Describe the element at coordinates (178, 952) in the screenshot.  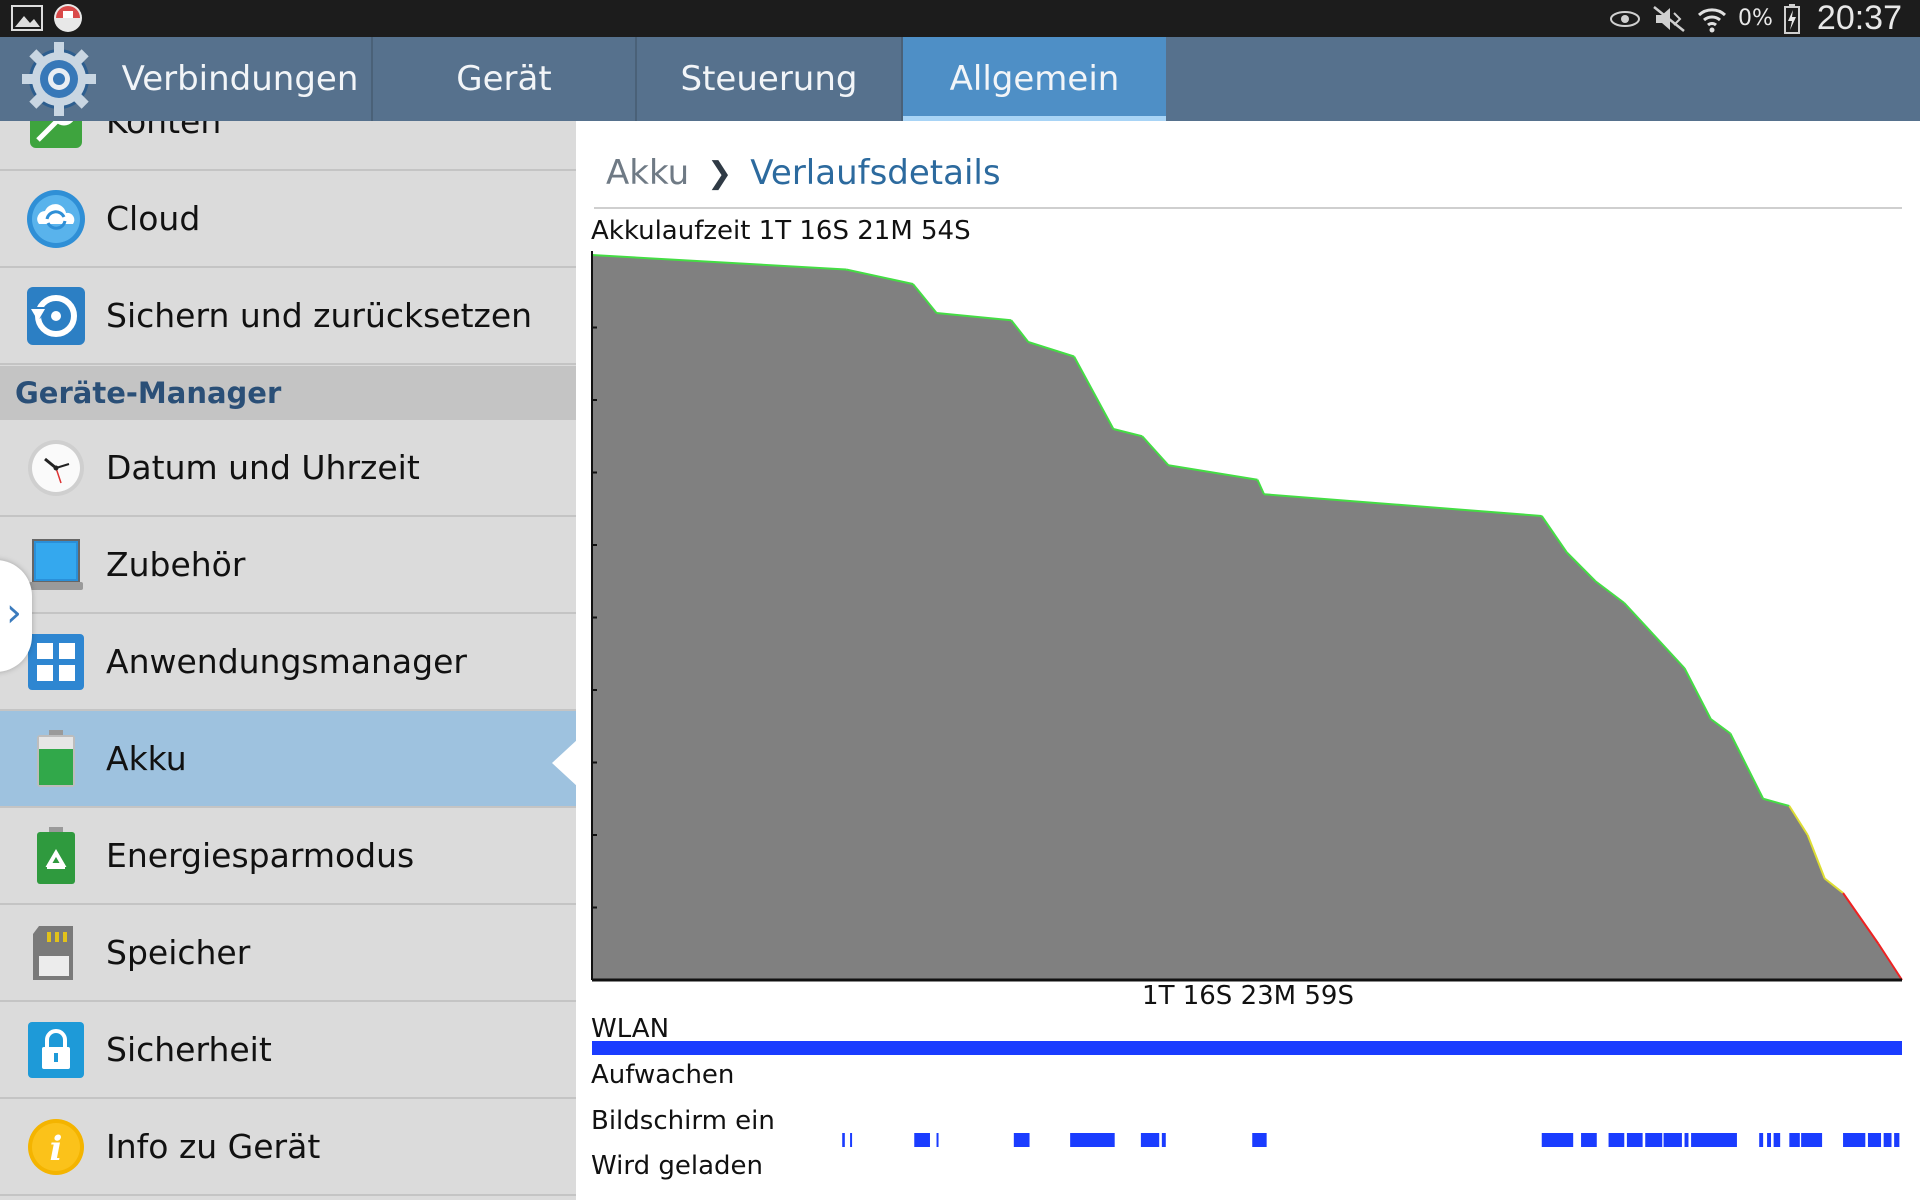
I see `sidebar-item-label: Speicher` at that location.